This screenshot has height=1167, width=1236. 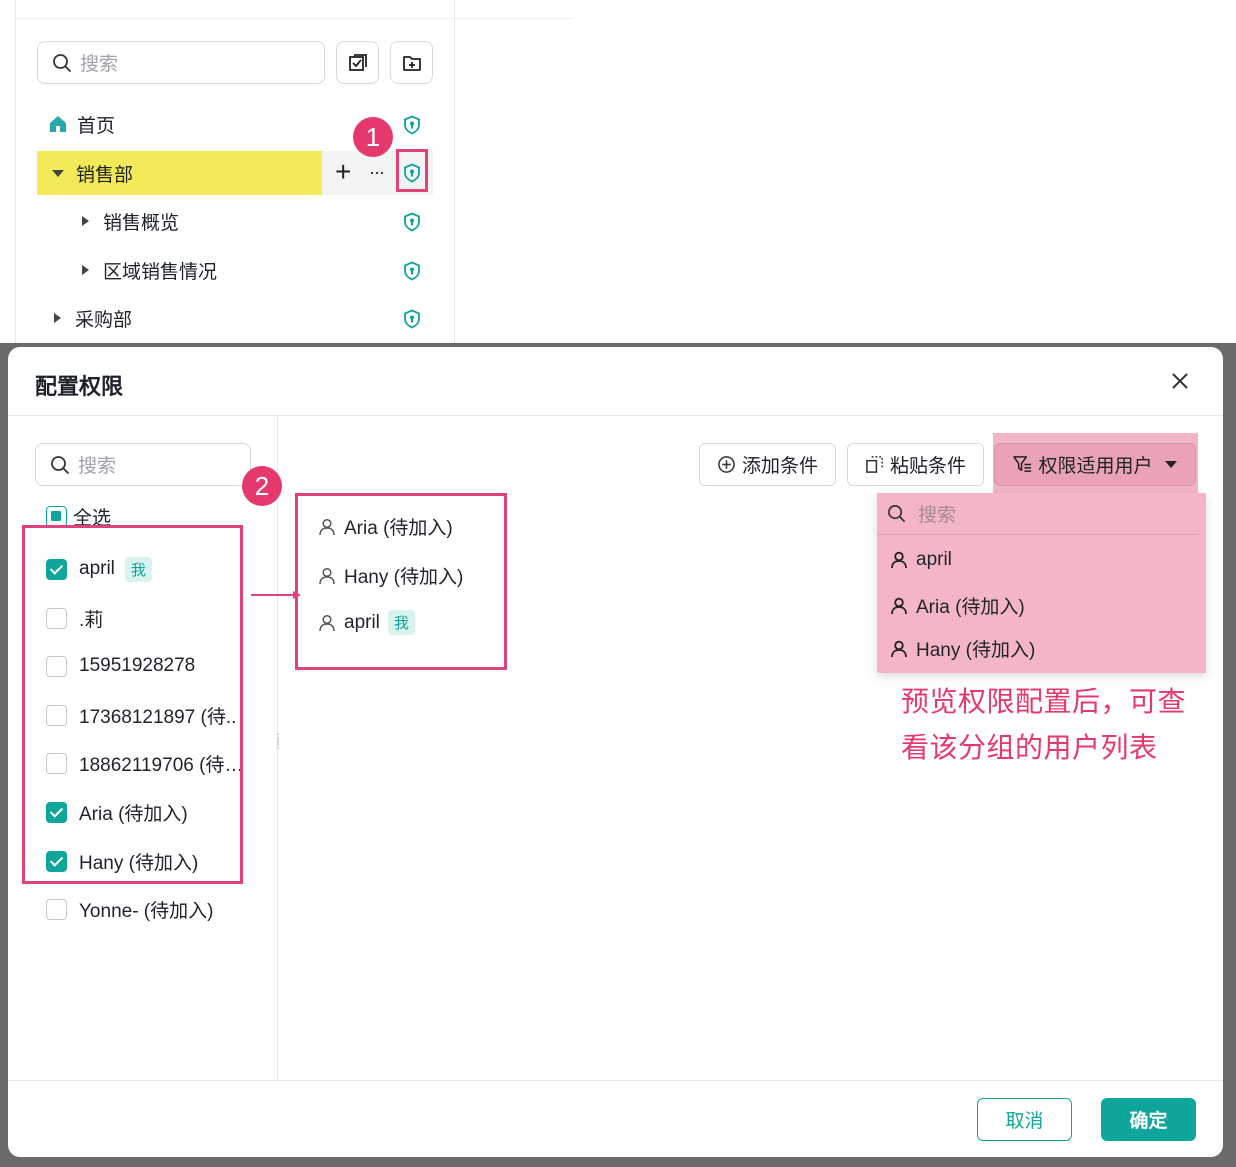 I want to click on tree-search-input: 搜索, so click(x=181, y=62).